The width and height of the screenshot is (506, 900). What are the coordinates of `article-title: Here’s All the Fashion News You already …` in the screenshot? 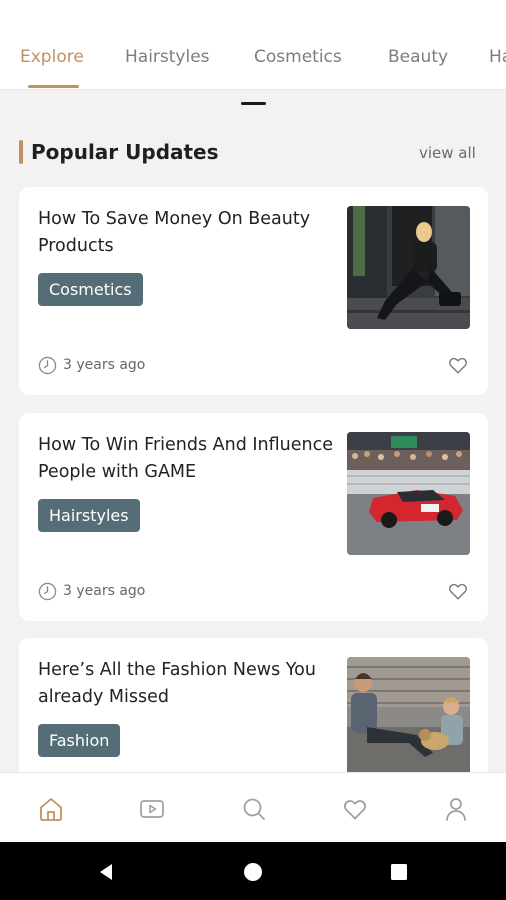 It's located at (177, 683).